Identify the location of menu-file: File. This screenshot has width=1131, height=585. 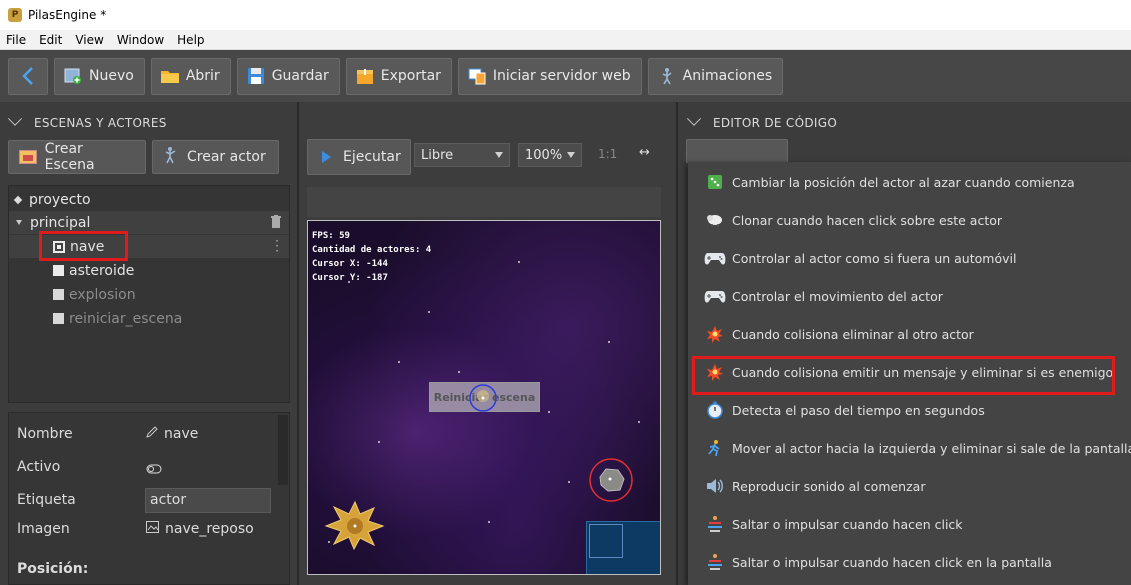
(16, 40).